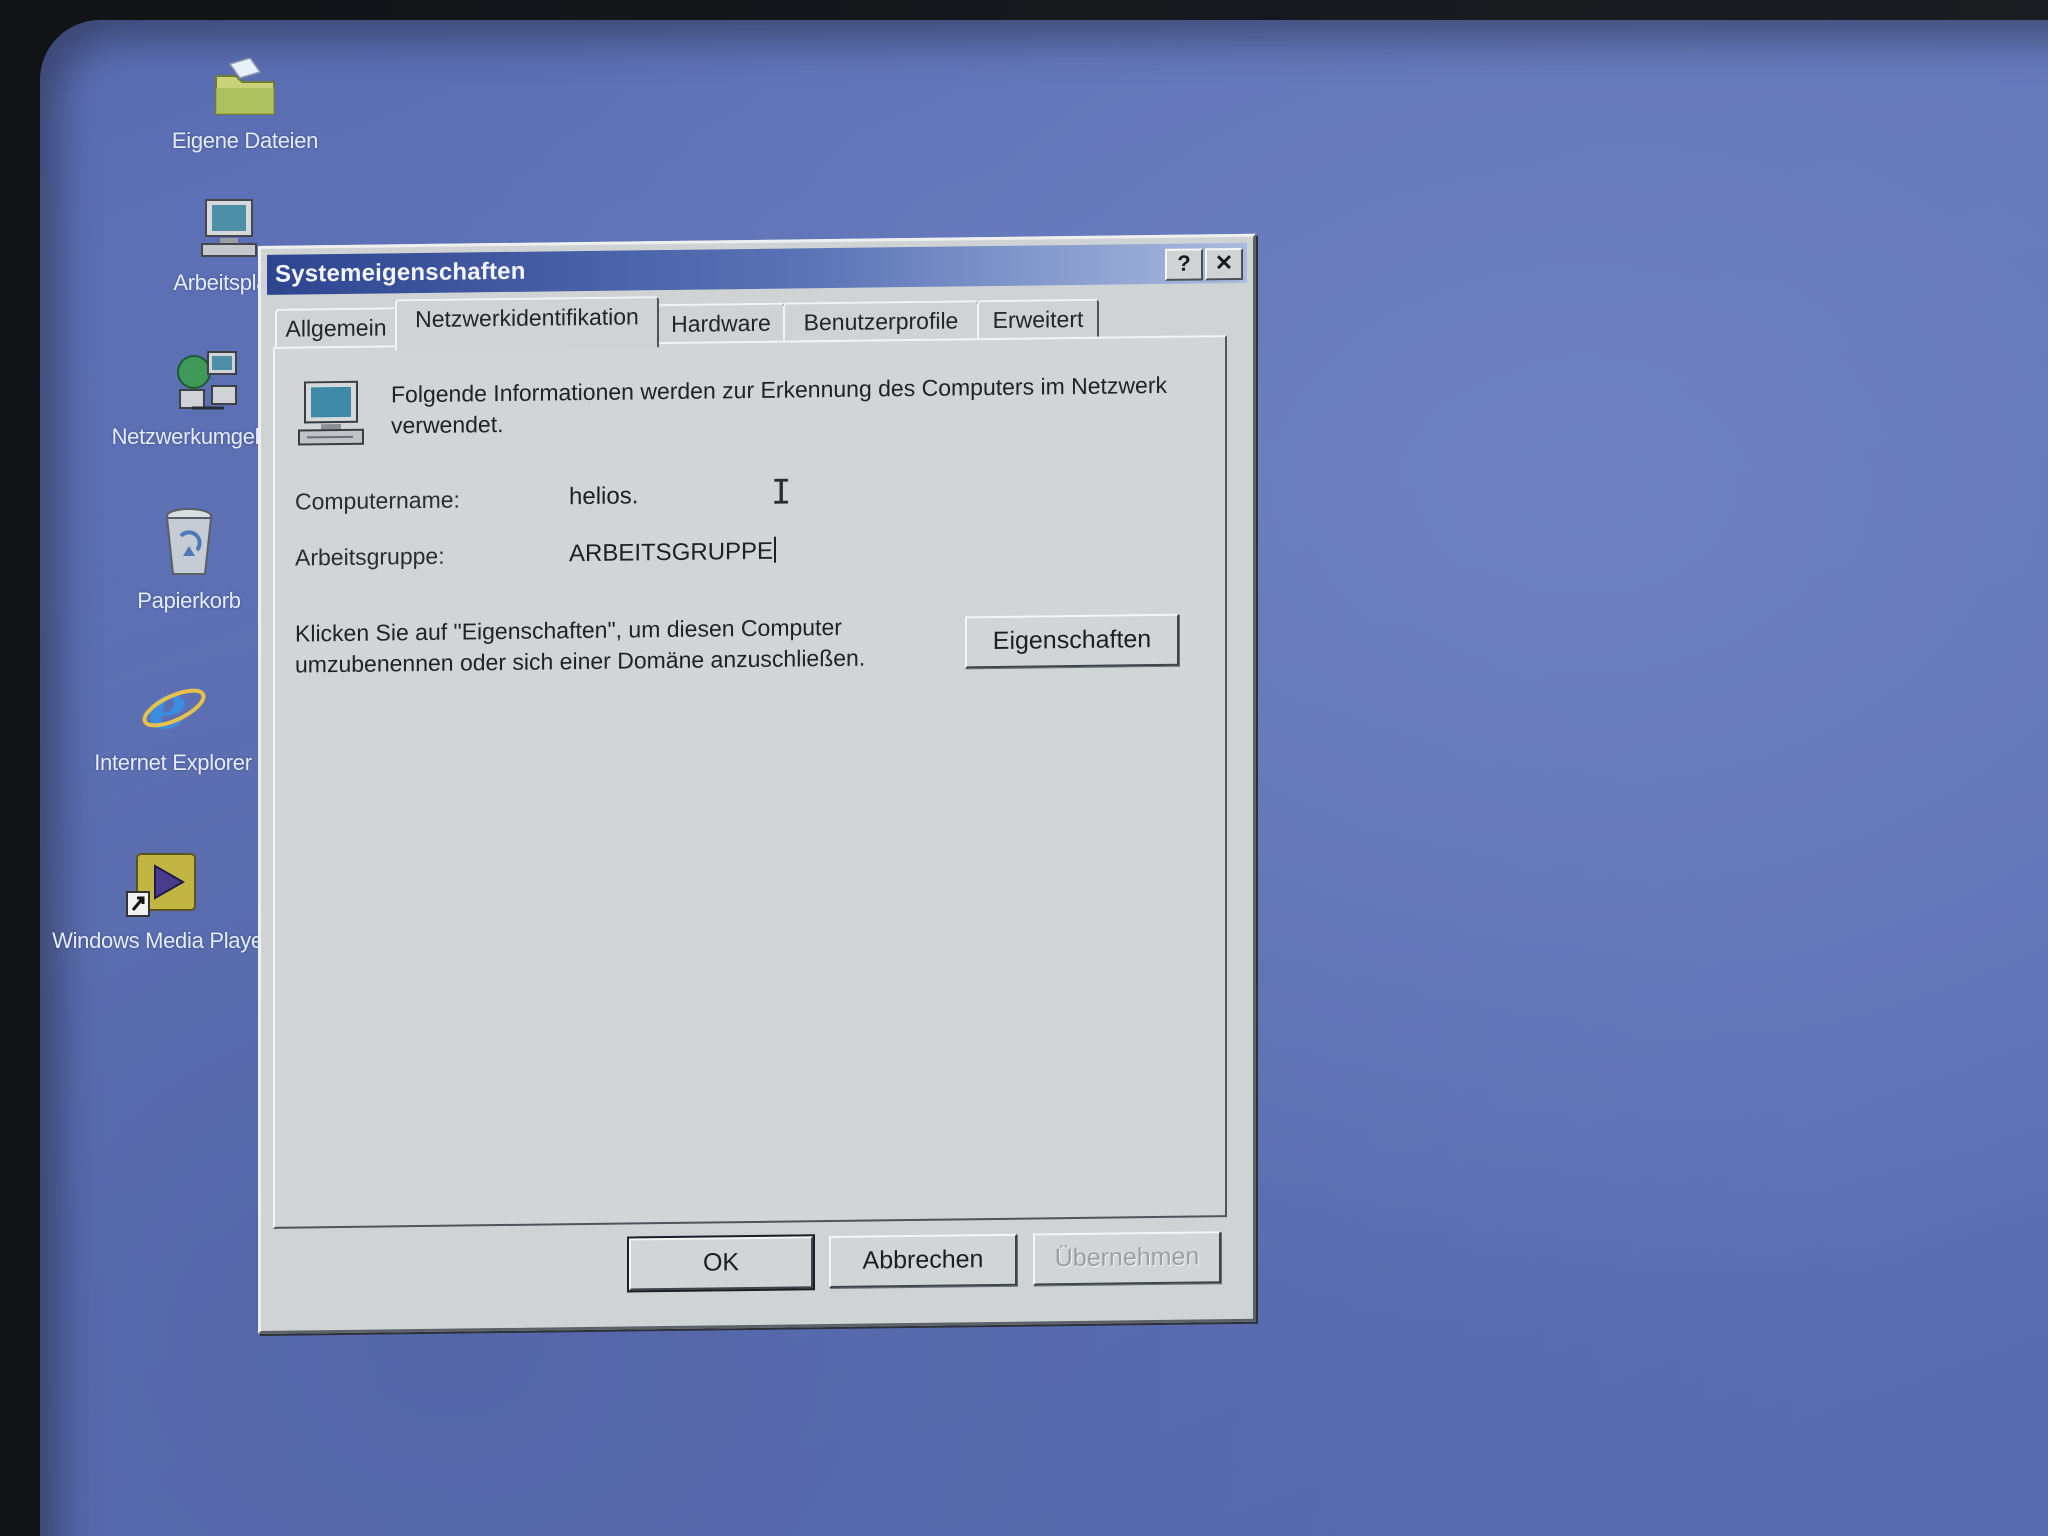 The height and width of the screenshot is (1536, 2048). What do you see at coordinates (775, 549) in the screenshot?
I see `text-caret` at bounding box center [775, 549].